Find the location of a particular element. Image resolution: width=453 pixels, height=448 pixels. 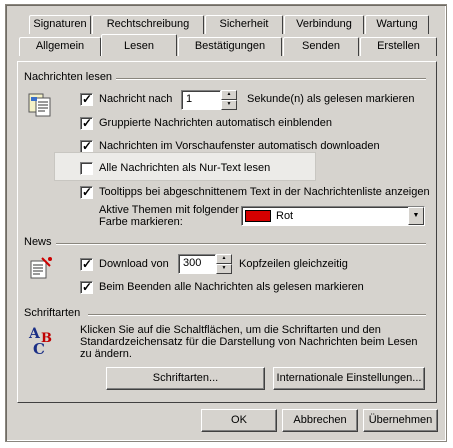

apply-button: Übernehmen is located at coordinates (400, 420).